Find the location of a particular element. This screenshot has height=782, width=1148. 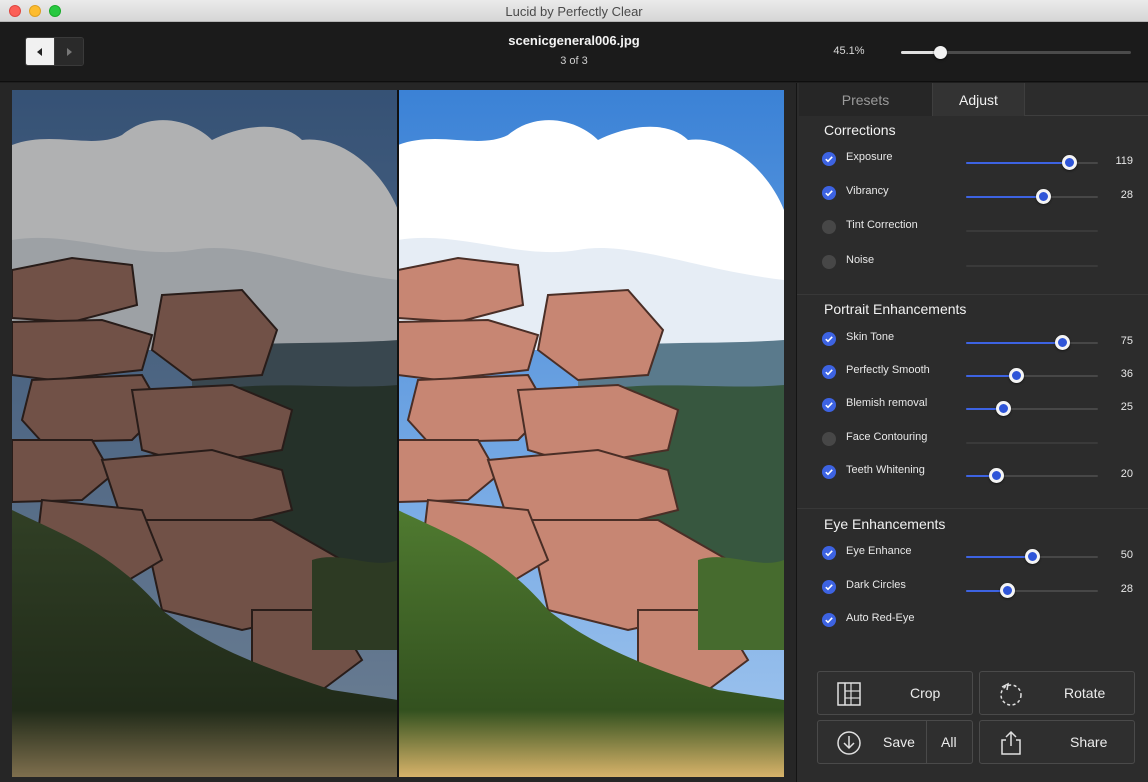

noise-checkbox is located at coordinates (829, 262).